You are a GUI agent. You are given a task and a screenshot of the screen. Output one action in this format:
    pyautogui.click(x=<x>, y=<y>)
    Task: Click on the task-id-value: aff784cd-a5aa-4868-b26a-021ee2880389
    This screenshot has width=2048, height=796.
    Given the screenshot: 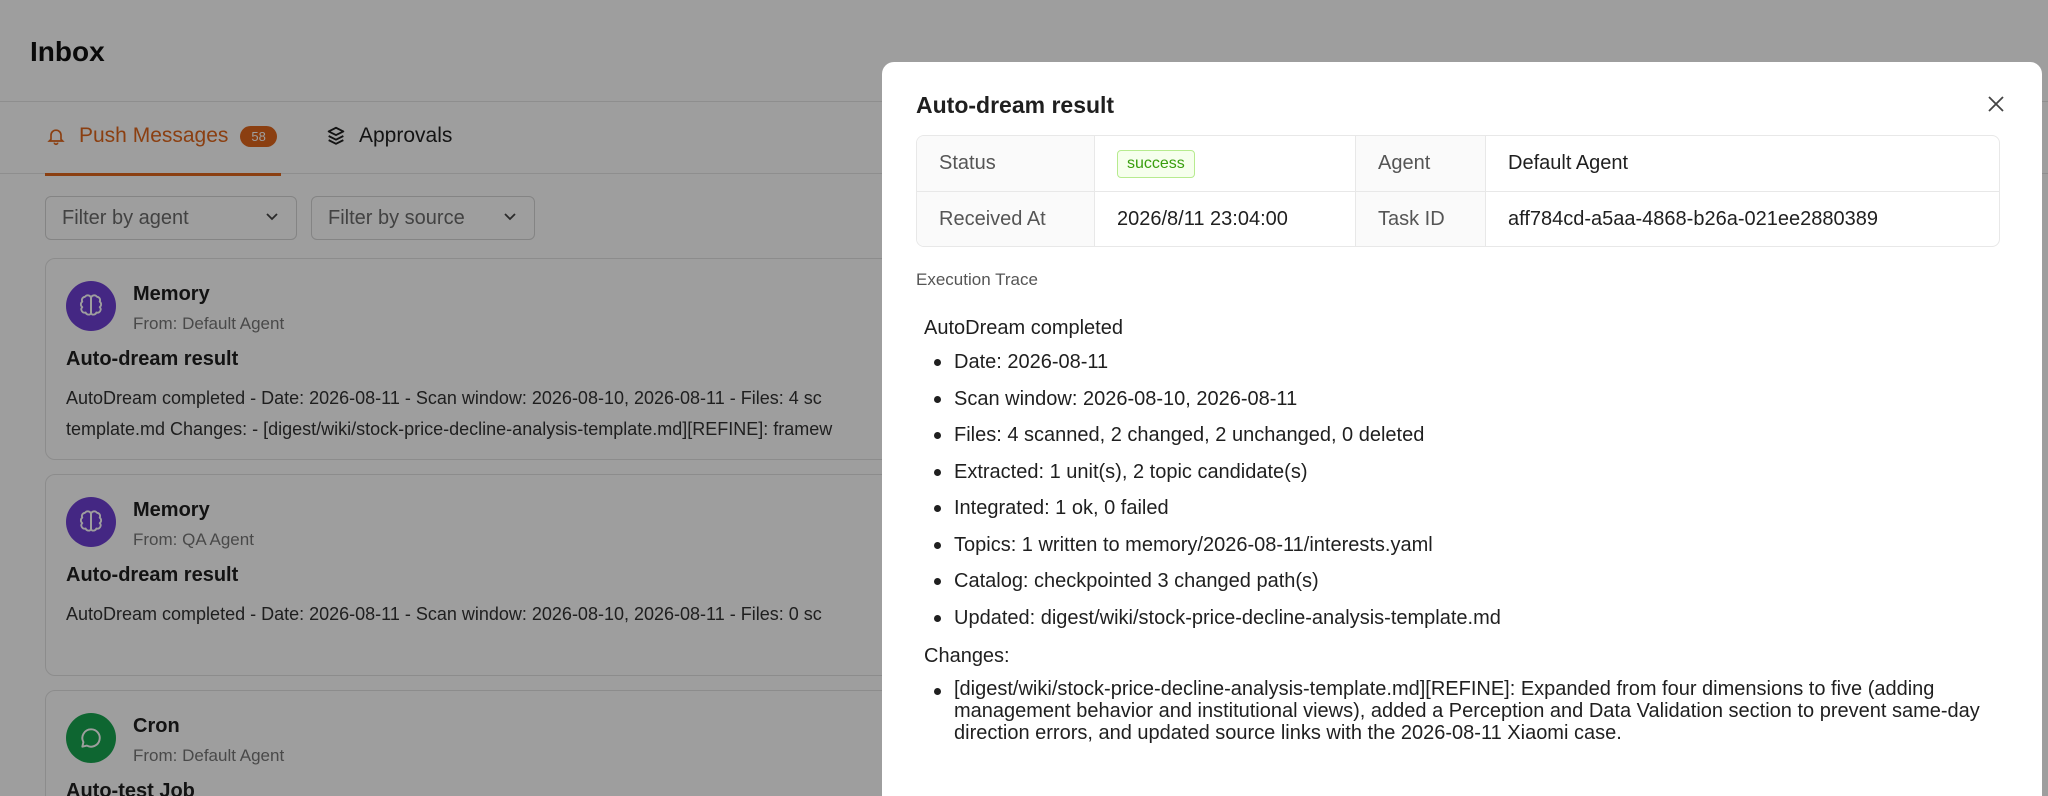 What is the action you would take?
    pyautogui.click(x=1693, y=218)
    